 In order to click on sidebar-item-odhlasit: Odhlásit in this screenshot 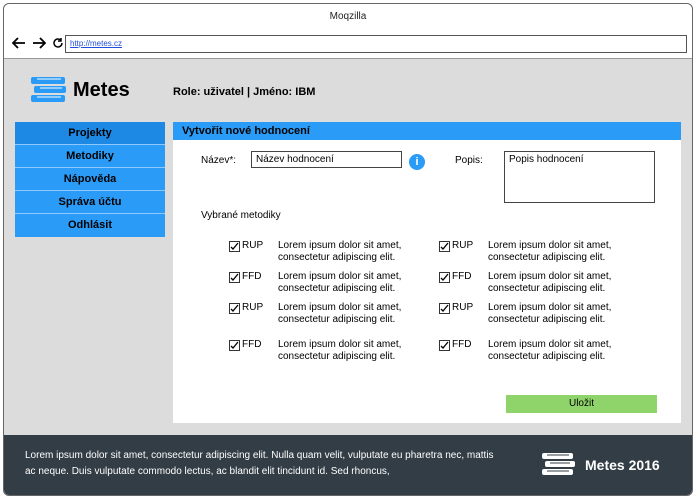, I will do `click(90, 225)`.